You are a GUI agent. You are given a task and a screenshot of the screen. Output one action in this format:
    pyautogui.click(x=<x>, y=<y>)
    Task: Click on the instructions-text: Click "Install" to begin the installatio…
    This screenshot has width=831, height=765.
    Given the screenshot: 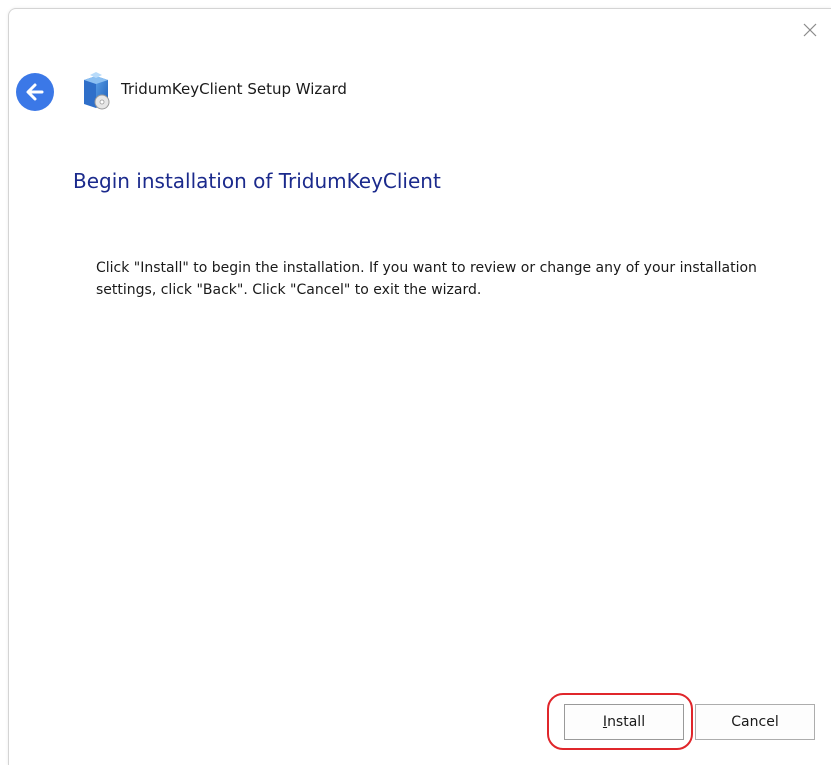 What is the action you would take?
    pyautogui.click(x=426, y=279)
    